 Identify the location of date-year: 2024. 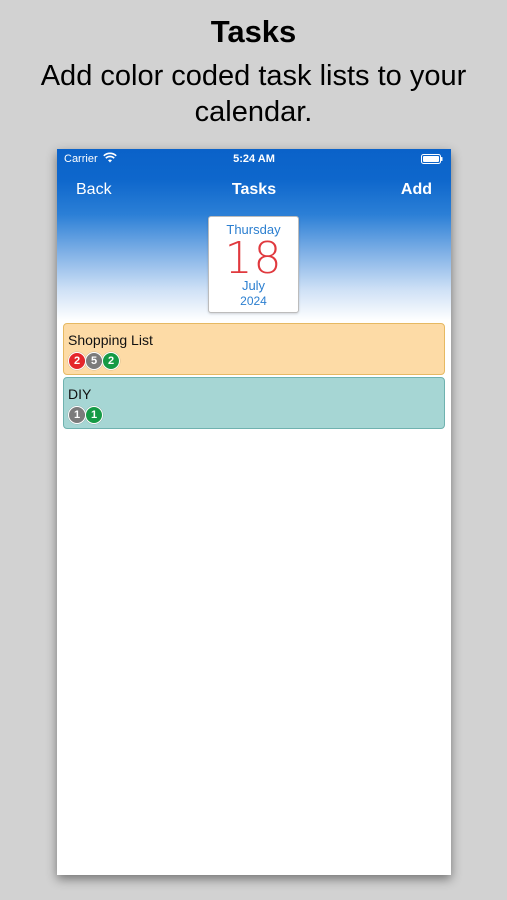
(253, 301).